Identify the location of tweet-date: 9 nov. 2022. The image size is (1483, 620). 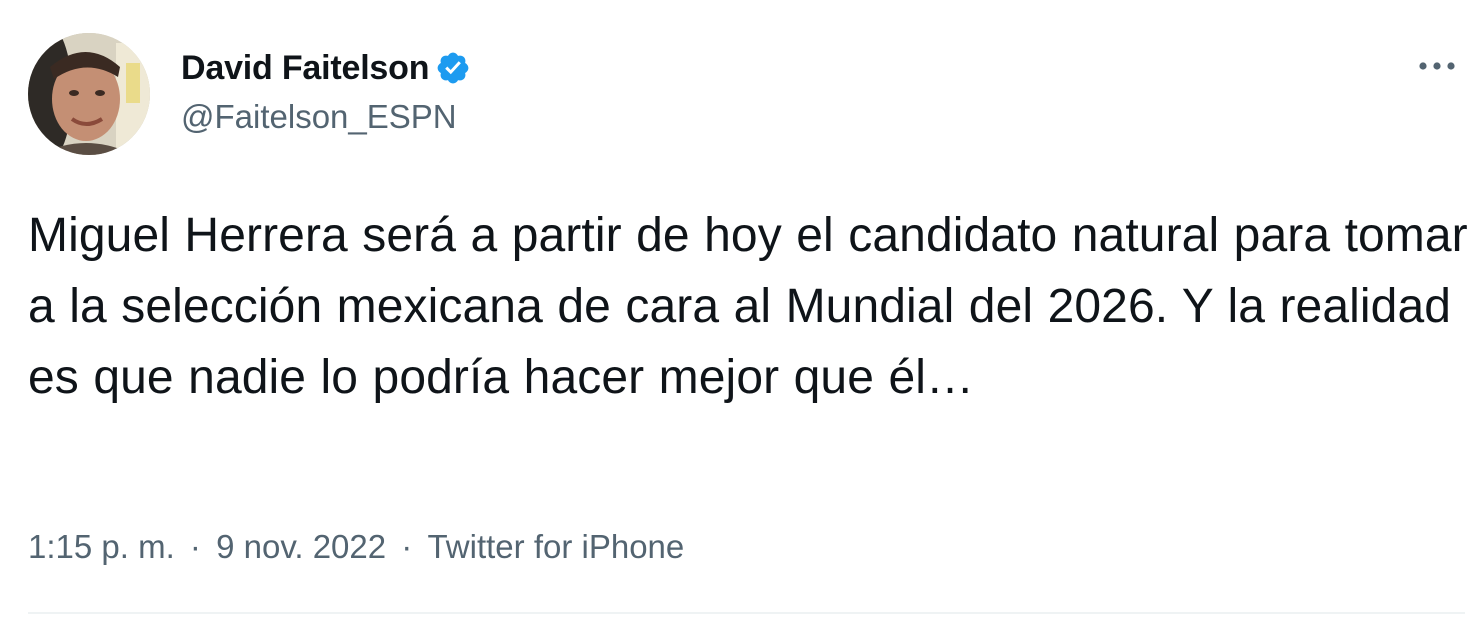
(301, 547).